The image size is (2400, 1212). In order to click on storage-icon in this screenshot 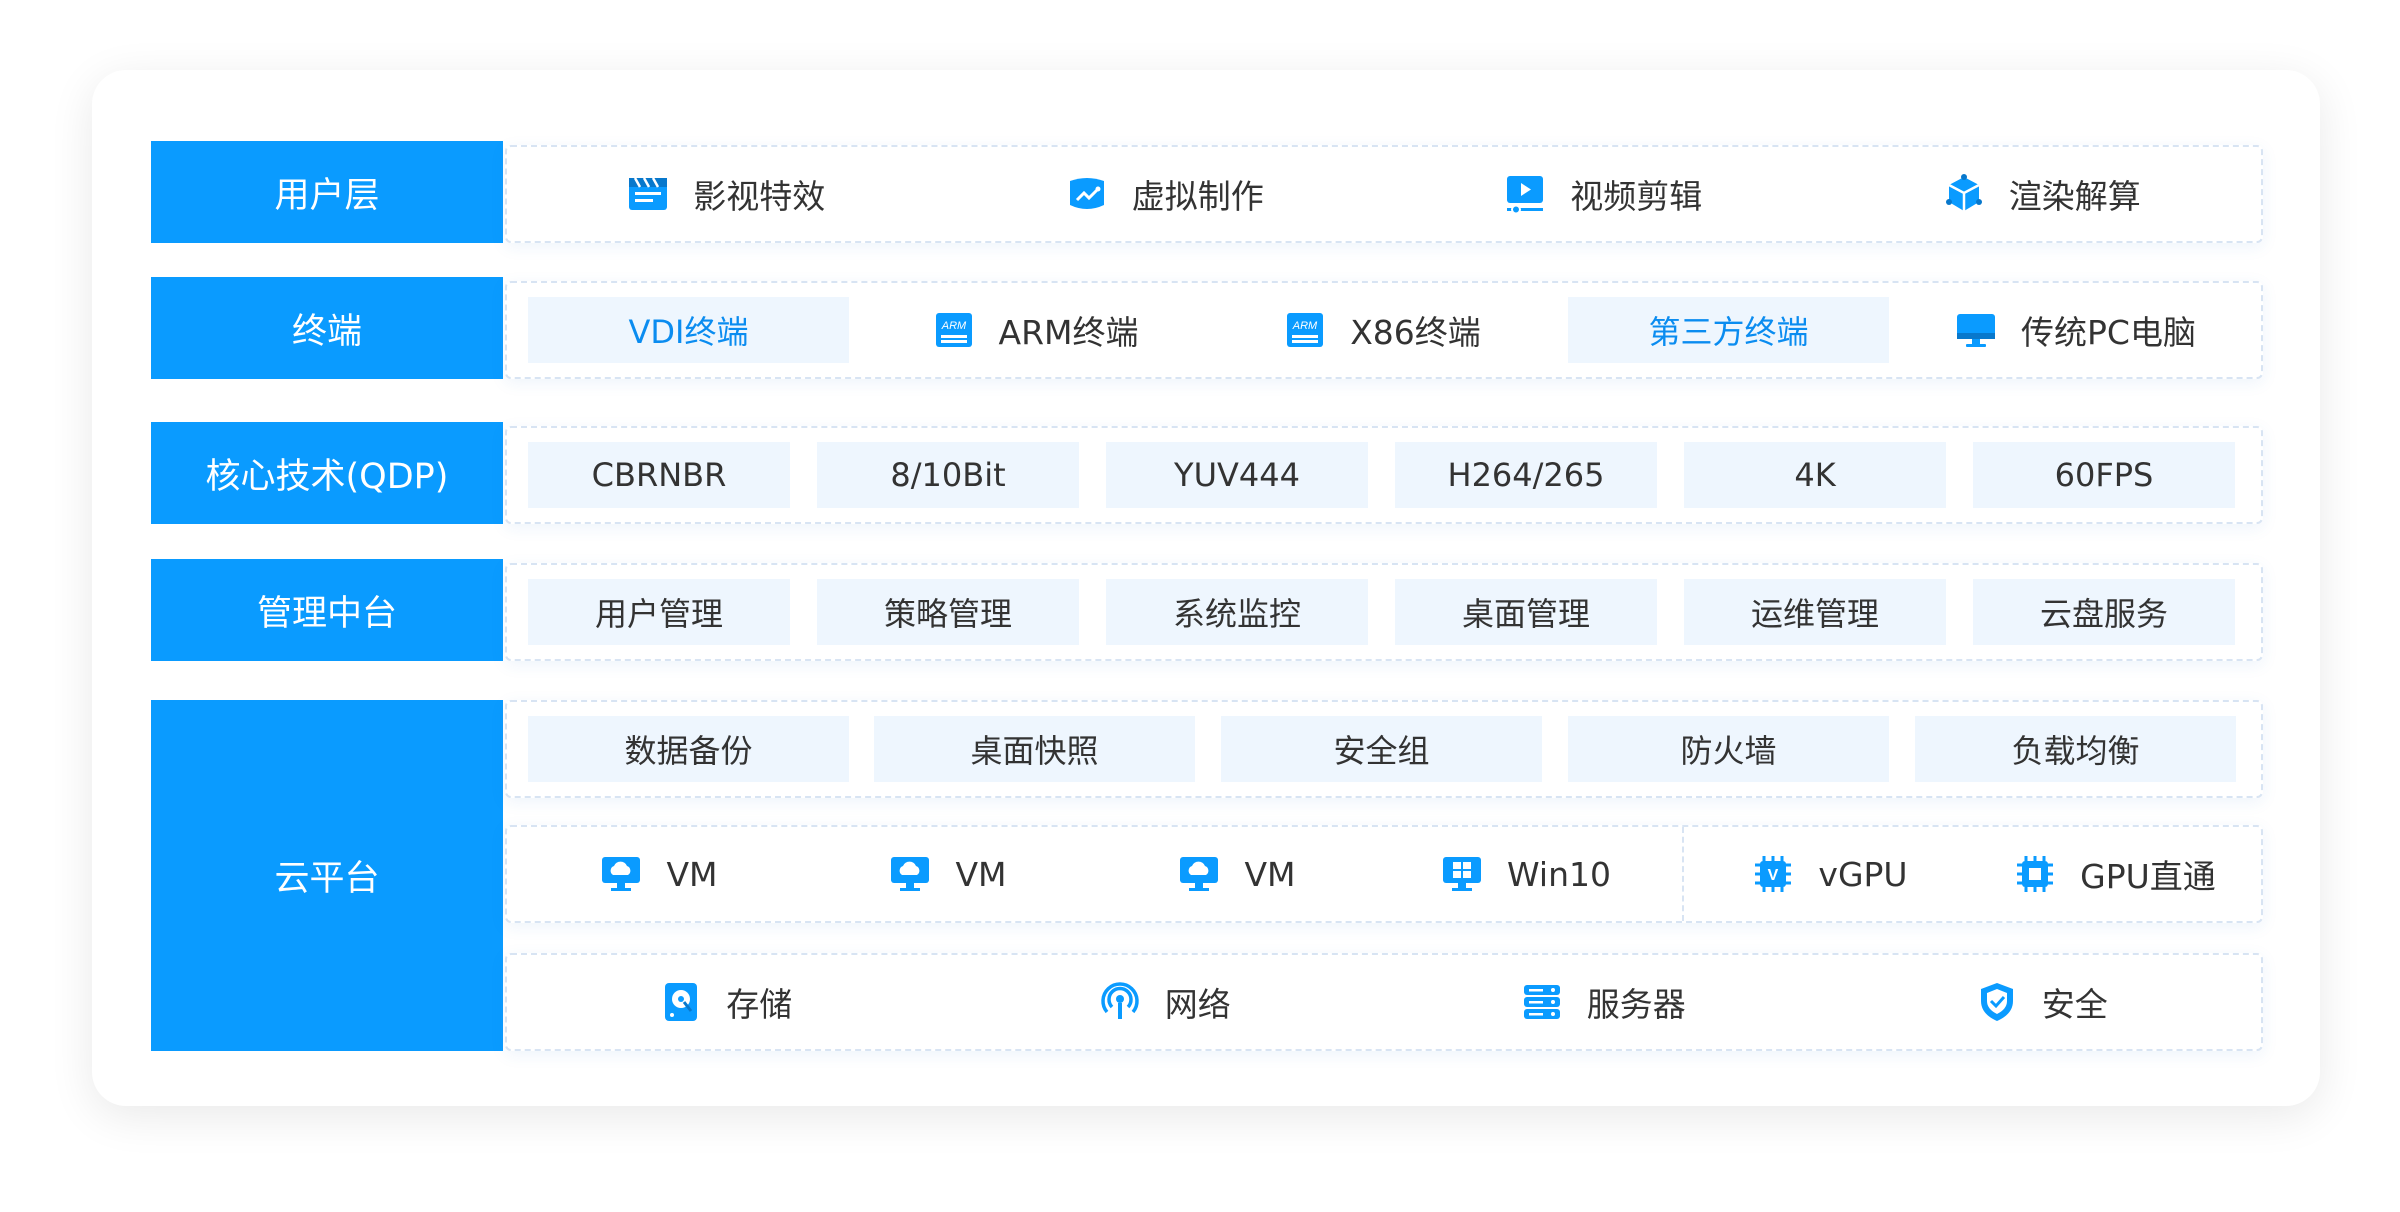, I will do `click(681, 1002)`.